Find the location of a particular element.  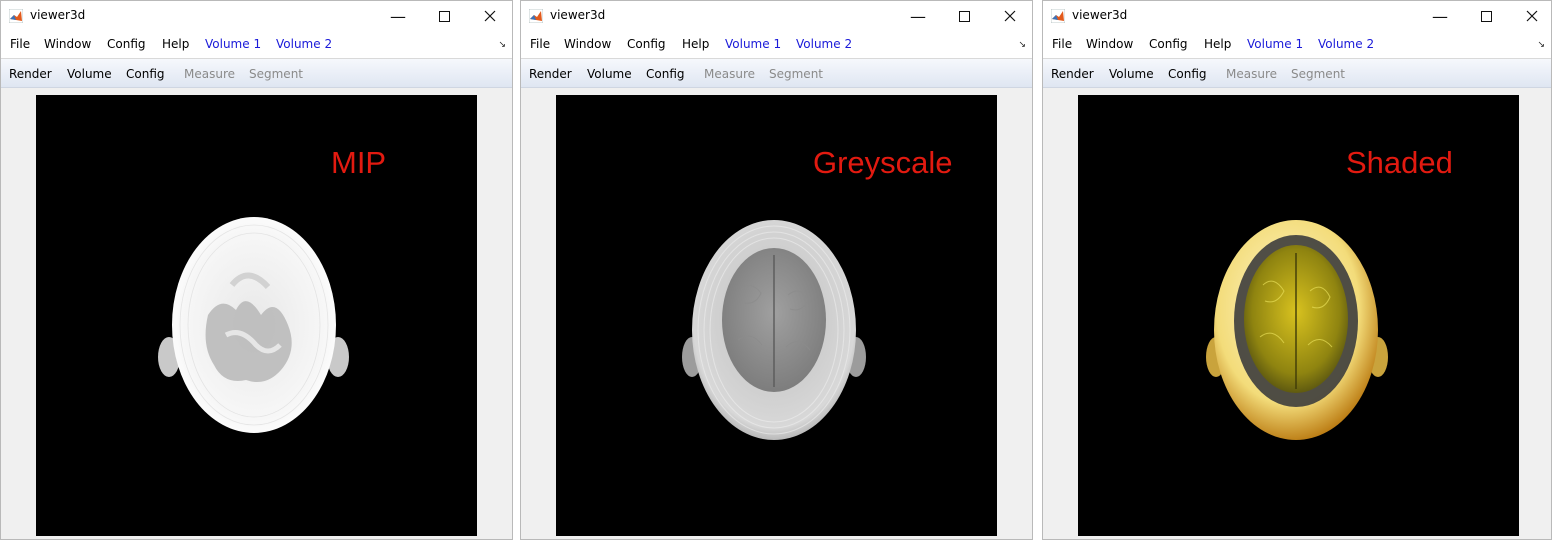

render-mode-label: MIP is located at coordinates (359, 162).